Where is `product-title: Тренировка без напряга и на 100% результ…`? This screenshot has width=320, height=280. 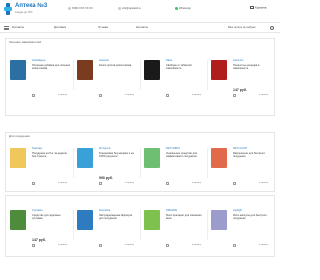
product-title: Тренировка без напряга и на 100% результ… is located at coordinates (118, 155).